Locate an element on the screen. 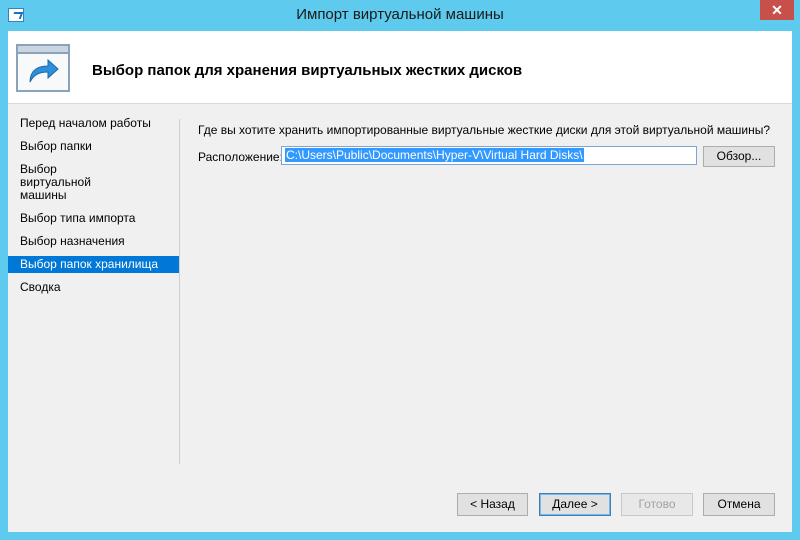 The height and width of the screenshot is (540, 800). nav-item-import-type: Выбор типа импорта is located at coordinates (94, 218).